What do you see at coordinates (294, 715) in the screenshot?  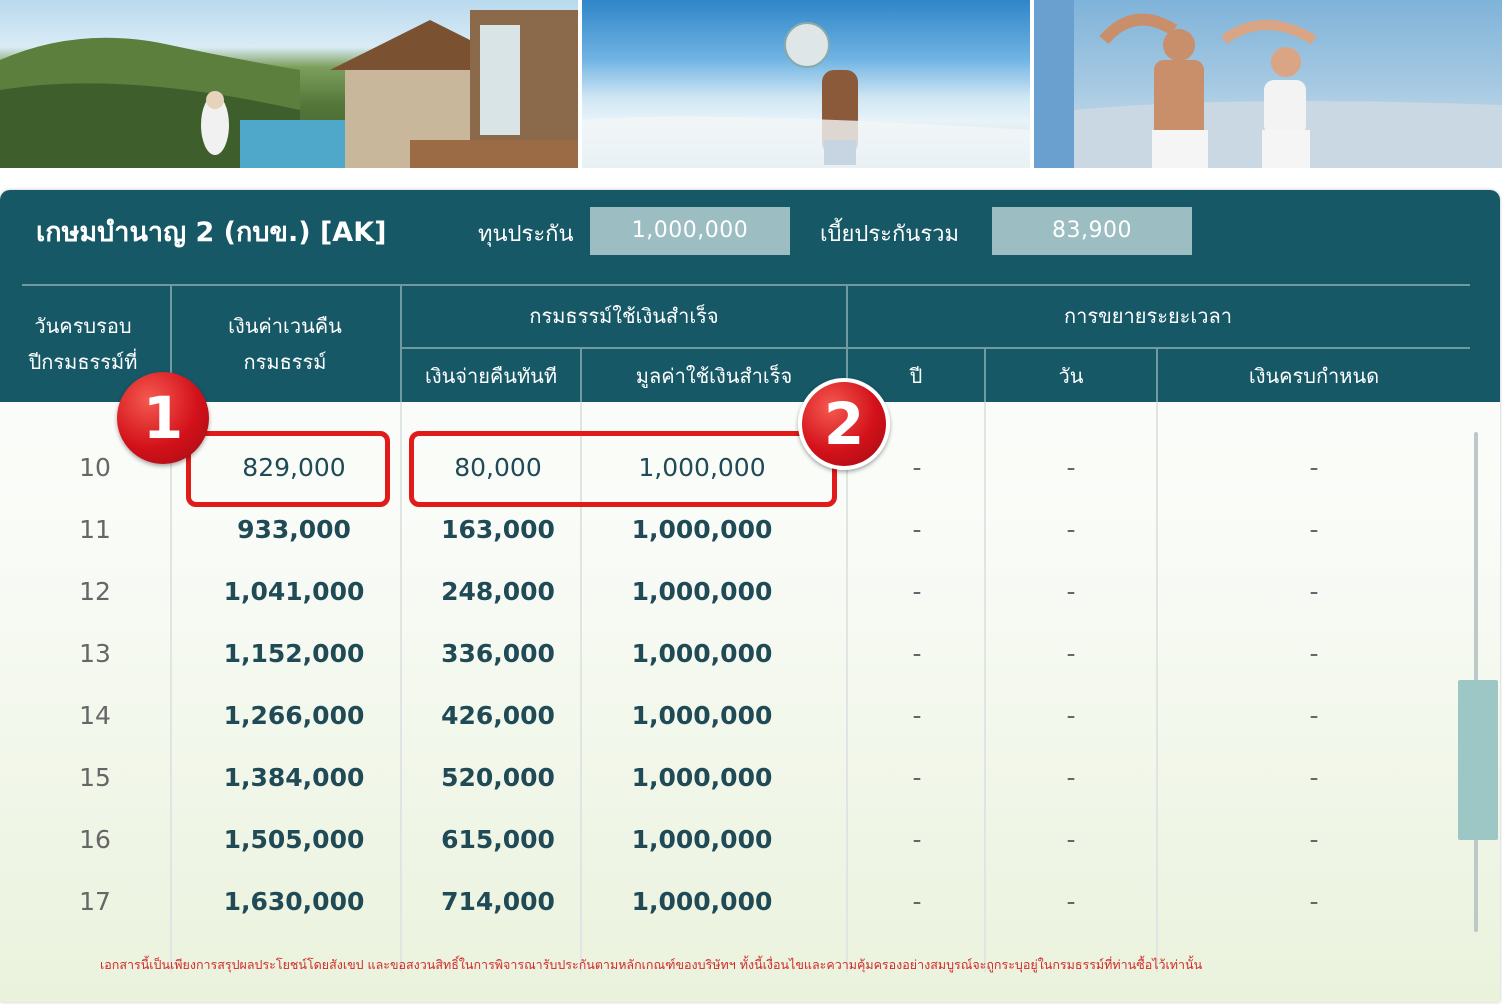 I see `cell-cash-value: 1,266,000` at bounding box center [294, 715].